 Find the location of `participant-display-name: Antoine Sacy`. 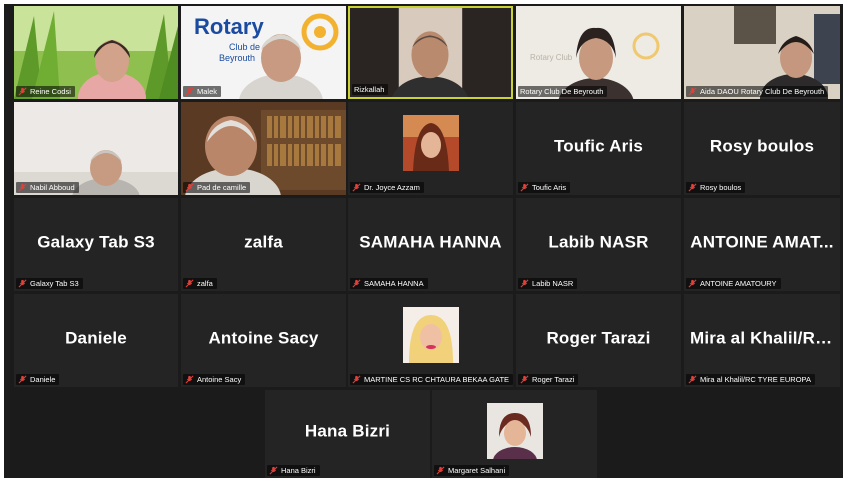

participant-display-name: Antoine Sacy is located at coordinates (263, 338).